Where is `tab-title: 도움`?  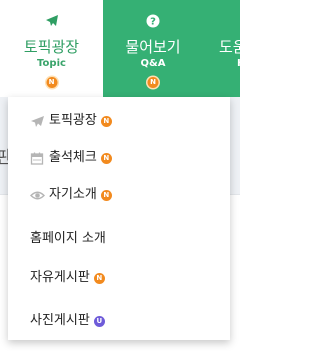 tab-title: 도움 is located at coordinates (233, 47).